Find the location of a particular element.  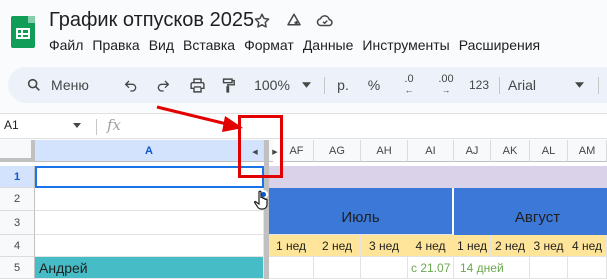

sheets-logo-icon is located at coordinates (23, 32).